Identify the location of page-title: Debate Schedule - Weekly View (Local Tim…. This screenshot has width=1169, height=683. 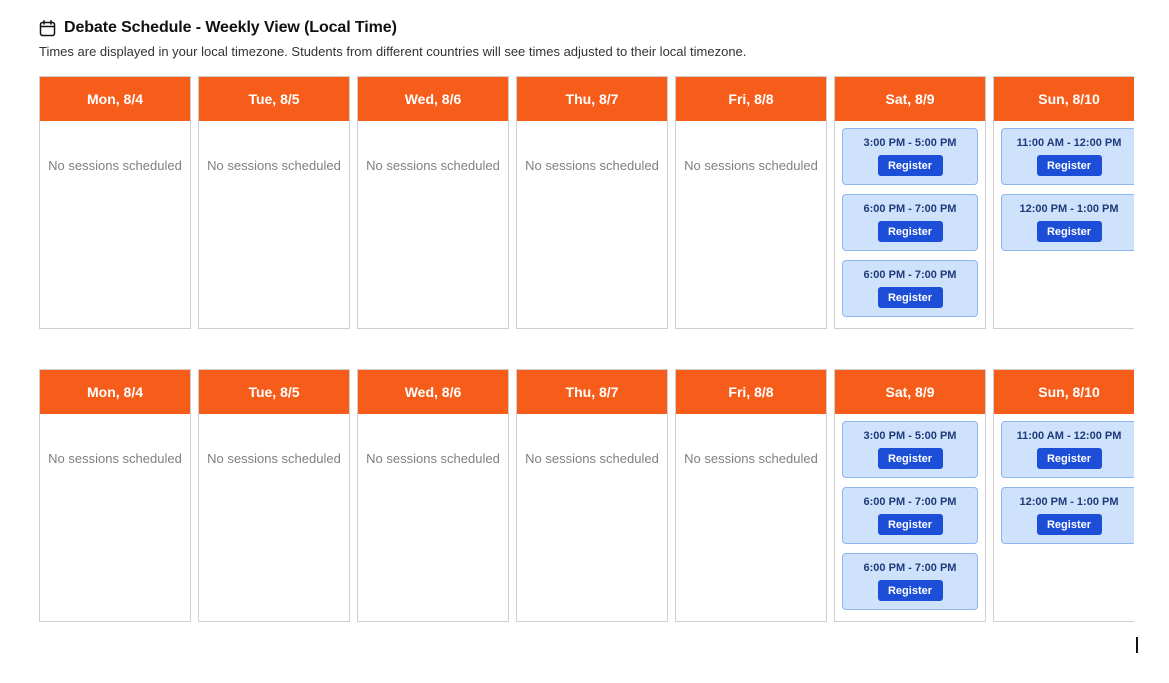
(230, 27).